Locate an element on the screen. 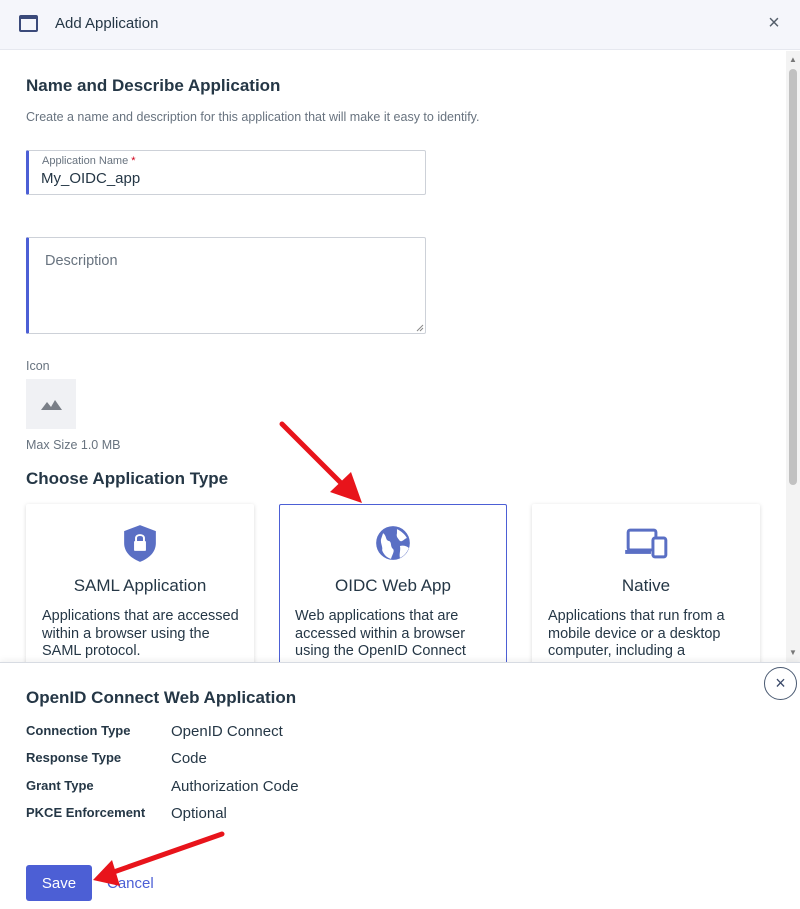  save-button: Save is located at coordinates (59, 883).